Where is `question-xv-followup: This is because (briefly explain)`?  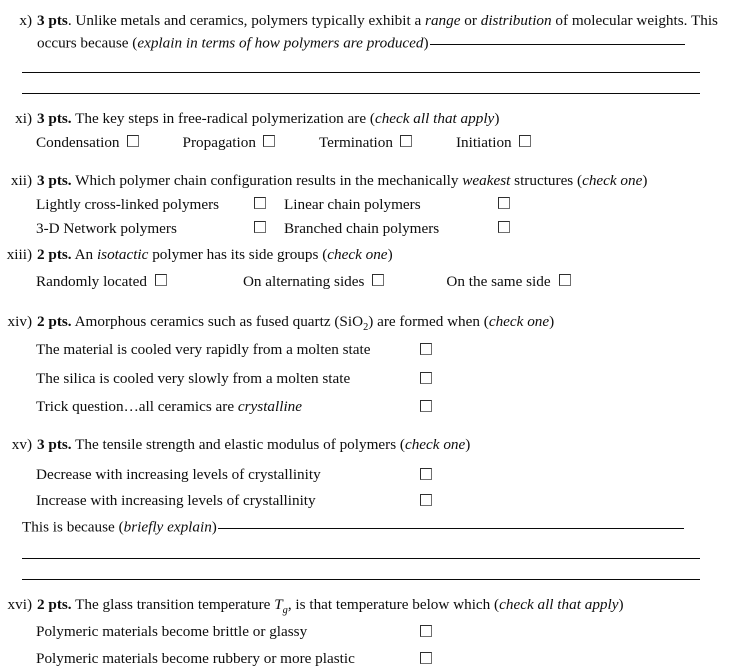
question-xv-followup: This is because (briefly explain) is located at coordinates (374, 527).